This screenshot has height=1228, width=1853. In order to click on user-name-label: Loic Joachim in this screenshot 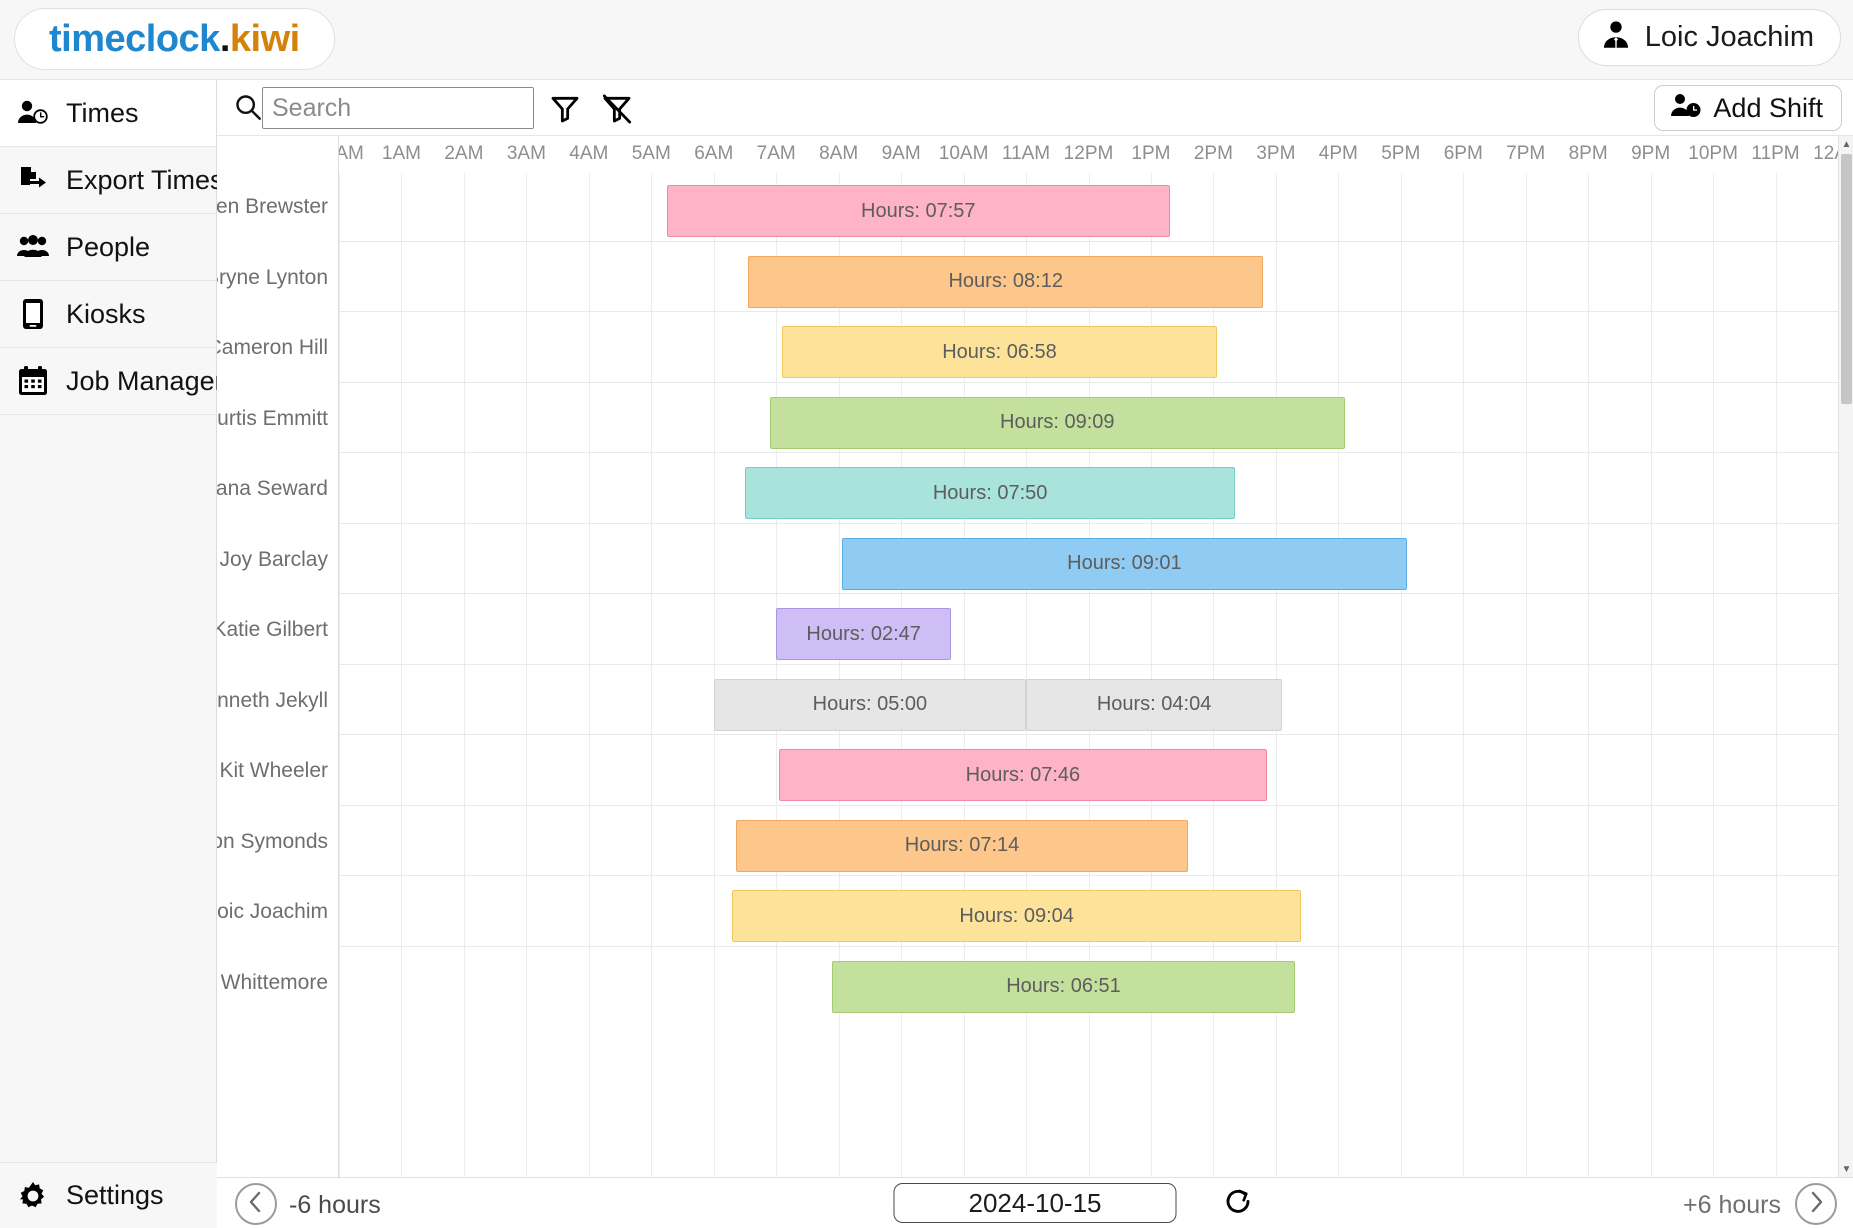, I will do `click(1729, 37)`.